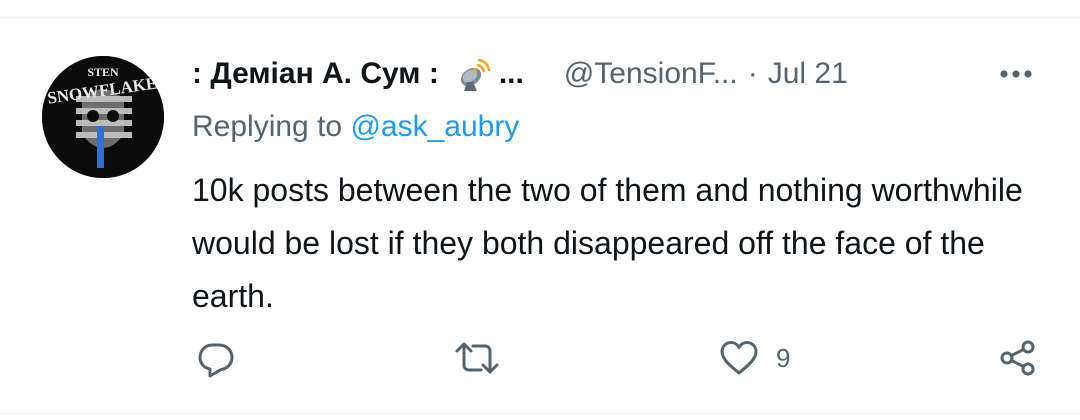  I want to click on heart-icon, so click(739, 358).